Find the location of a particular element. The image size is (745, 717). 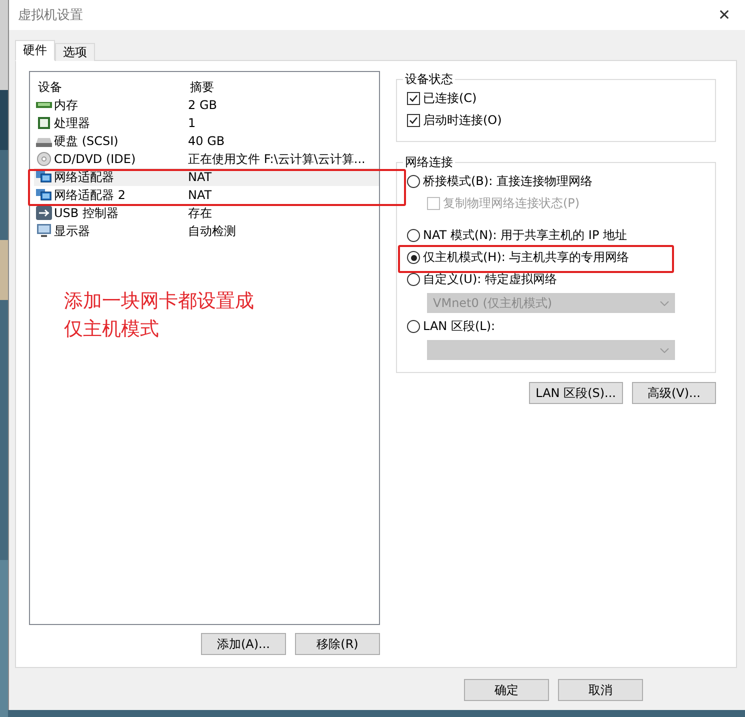

device-row: USB 控制器 存在 is located at coordinates (206, 213).